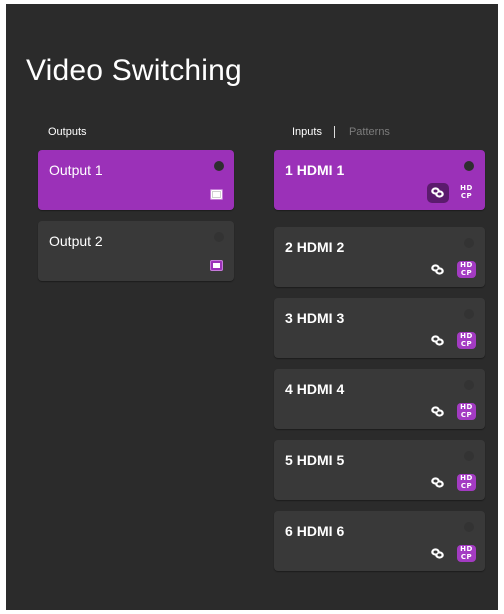 Image resolution: width=504 pixels, height=614 pixels. What do you see at coordinates (136, 180) in the screenshot?
I see `output-card-1: Output 1` at bounding box center [136, 180].